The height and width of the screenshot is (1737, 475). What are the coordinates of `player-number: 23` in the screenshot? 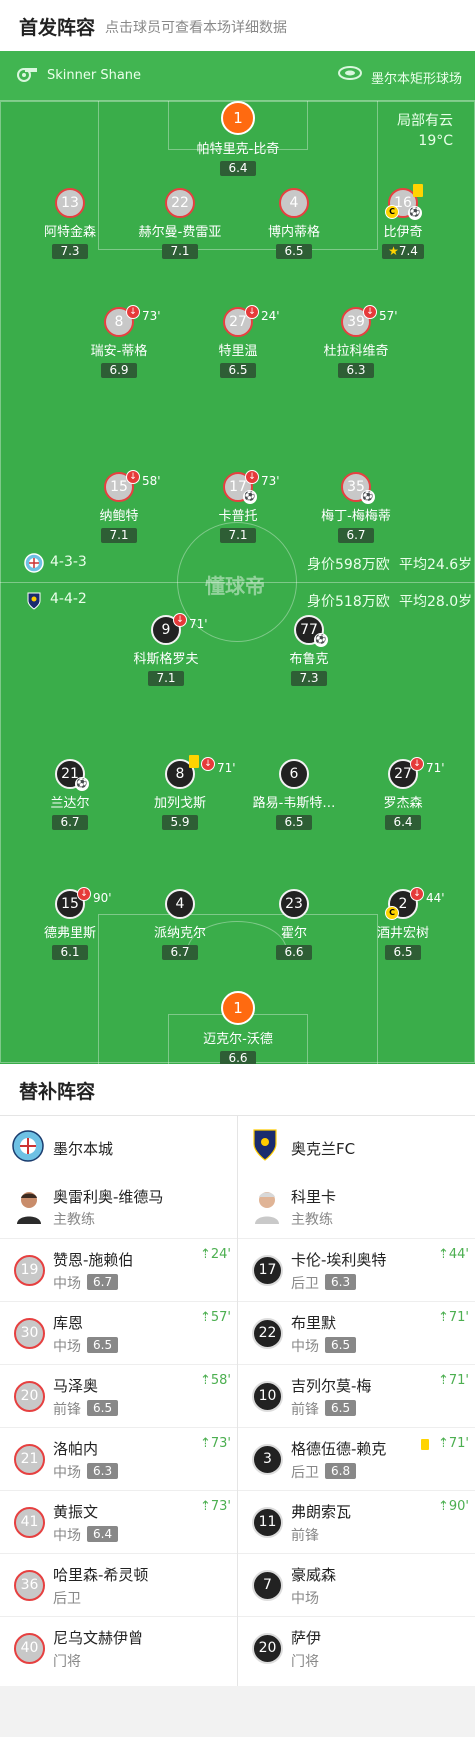 It's located at (294, 904).